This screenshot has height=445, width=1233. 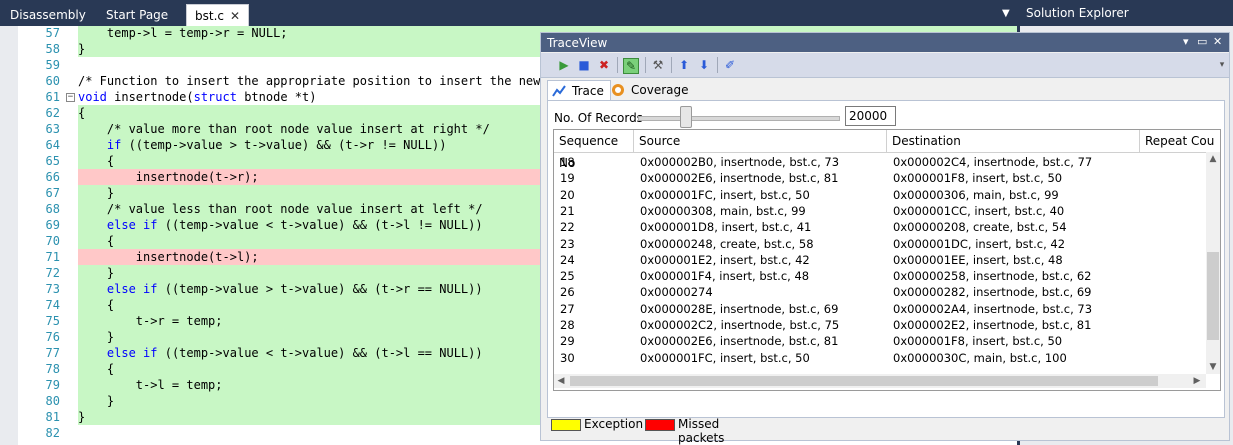 I want to click on table-cell: 0x000002E6, insertnode, bst.c, 81, so click(x=739, y=341).